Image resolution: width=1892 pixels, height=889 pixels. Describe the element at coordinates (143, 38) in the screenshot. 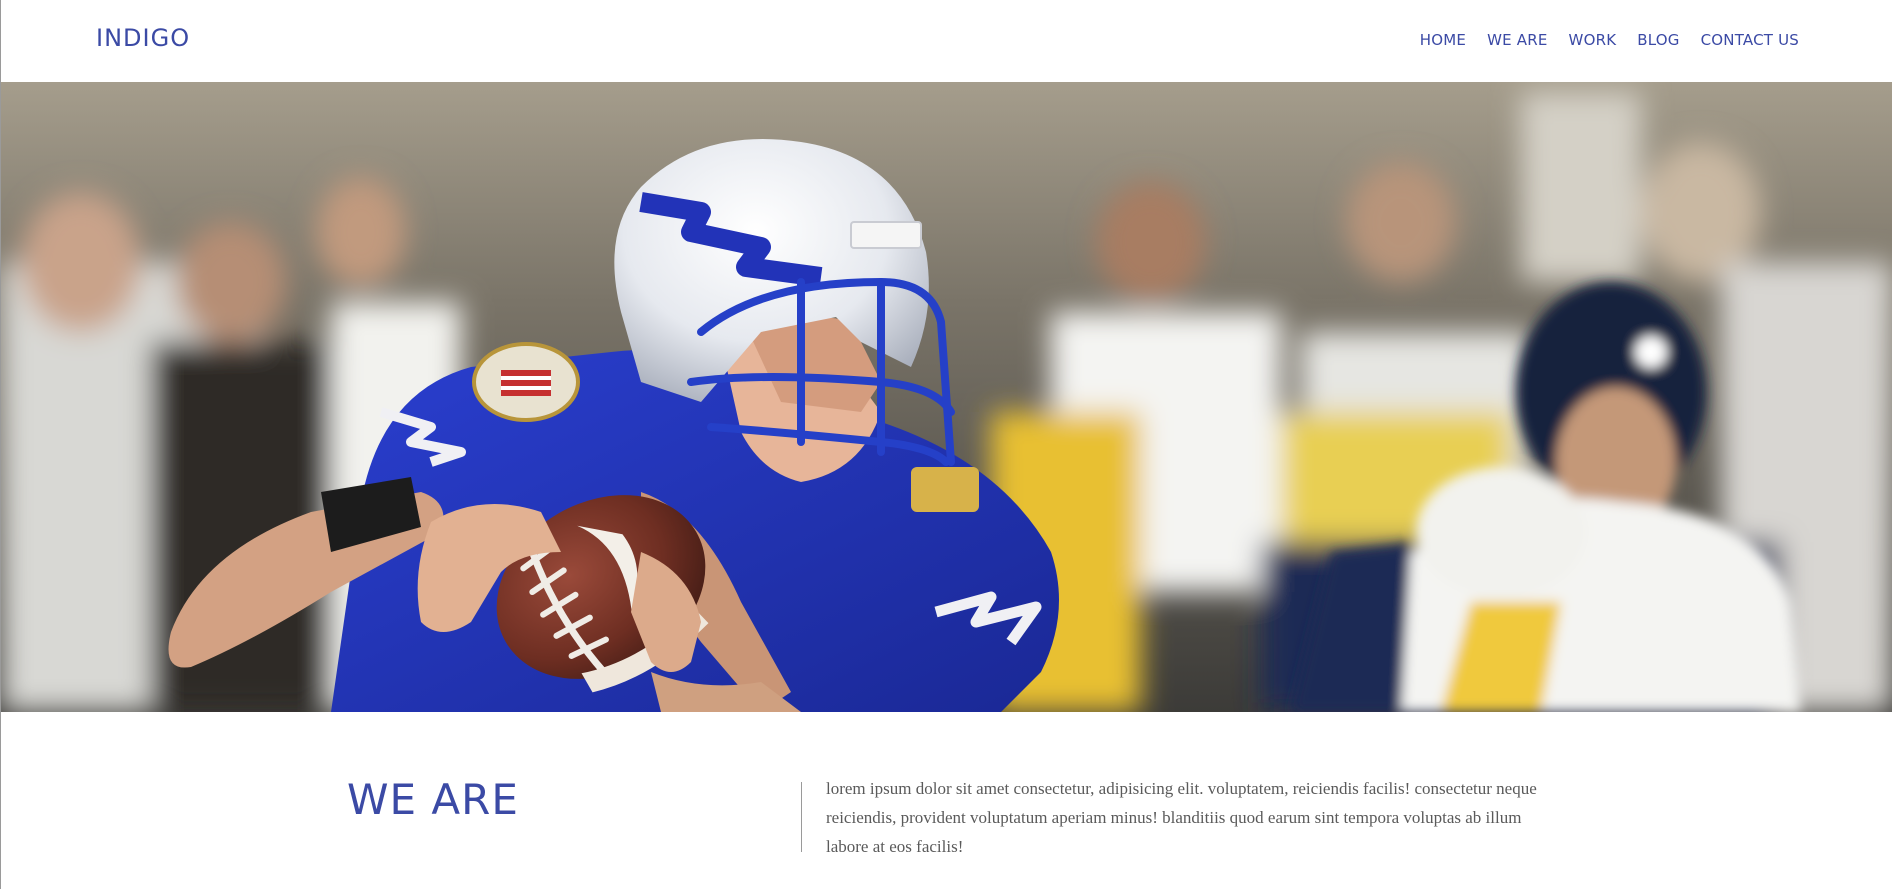

I see `site-logo: INDIGO` at that location.